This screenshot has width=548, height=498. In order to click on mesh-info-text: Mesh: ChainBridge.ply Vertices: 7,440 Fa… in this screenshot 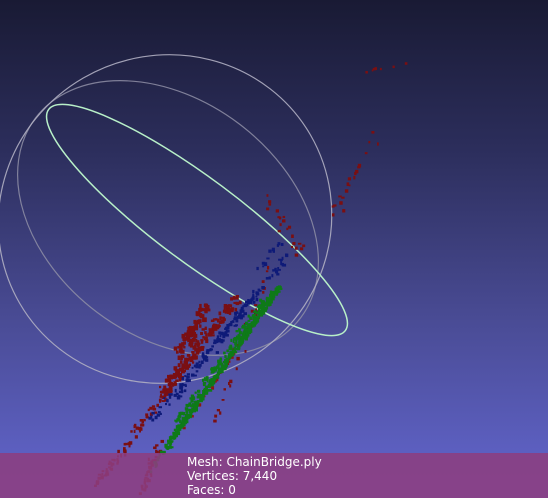, I will do `click(254, 476)`.